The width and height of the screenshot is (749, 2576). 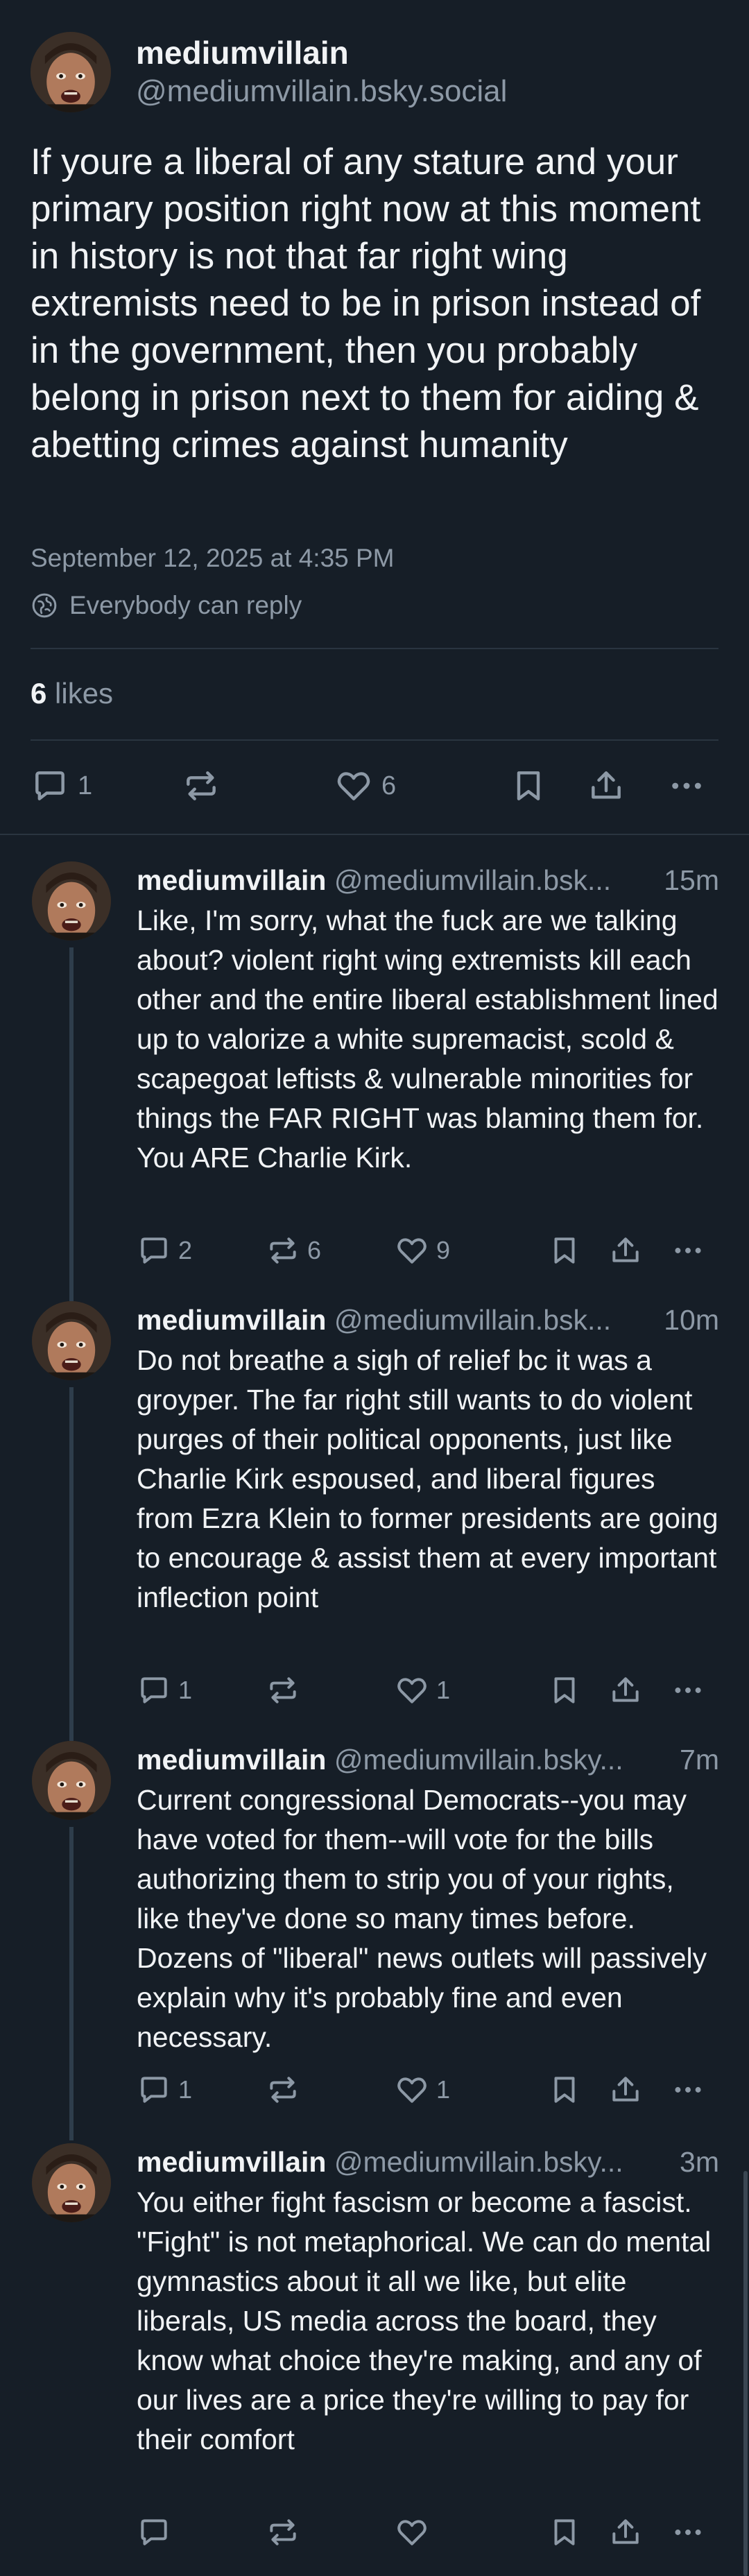 What do you see at coordinates (164, 1250) in the screenshot?
I see `reply-button: 2` at bounding box center [164, 1250].